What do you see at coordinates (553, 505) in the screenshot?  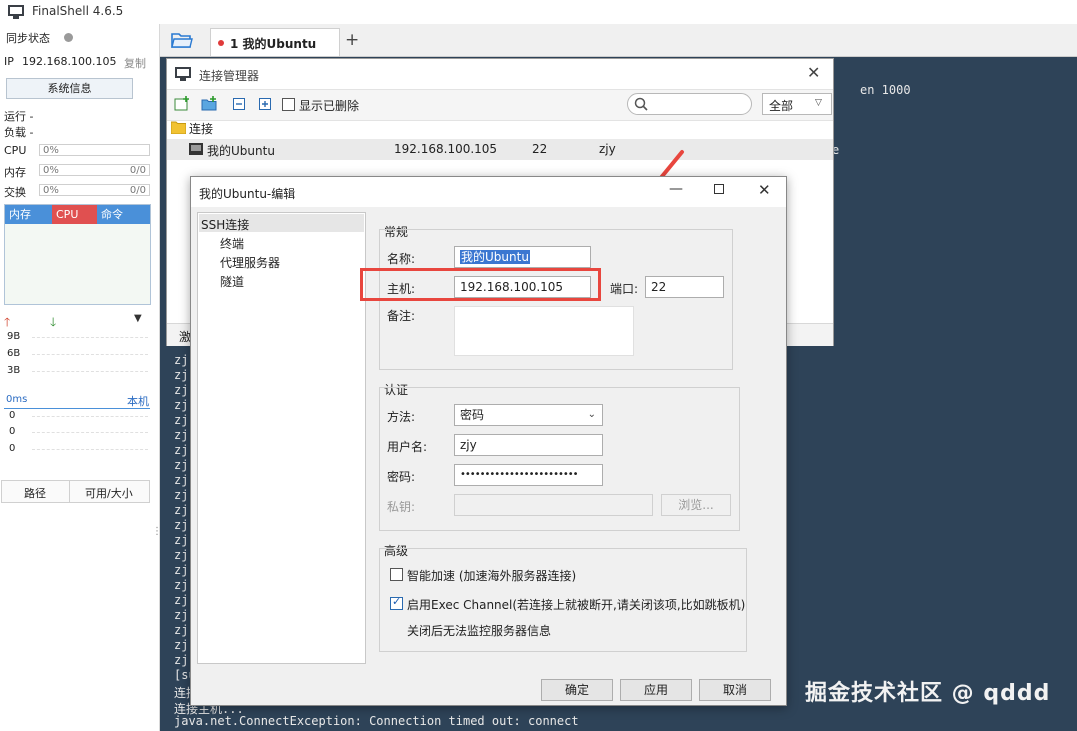 I see `private-key-input` at bounding box center [553, 505].